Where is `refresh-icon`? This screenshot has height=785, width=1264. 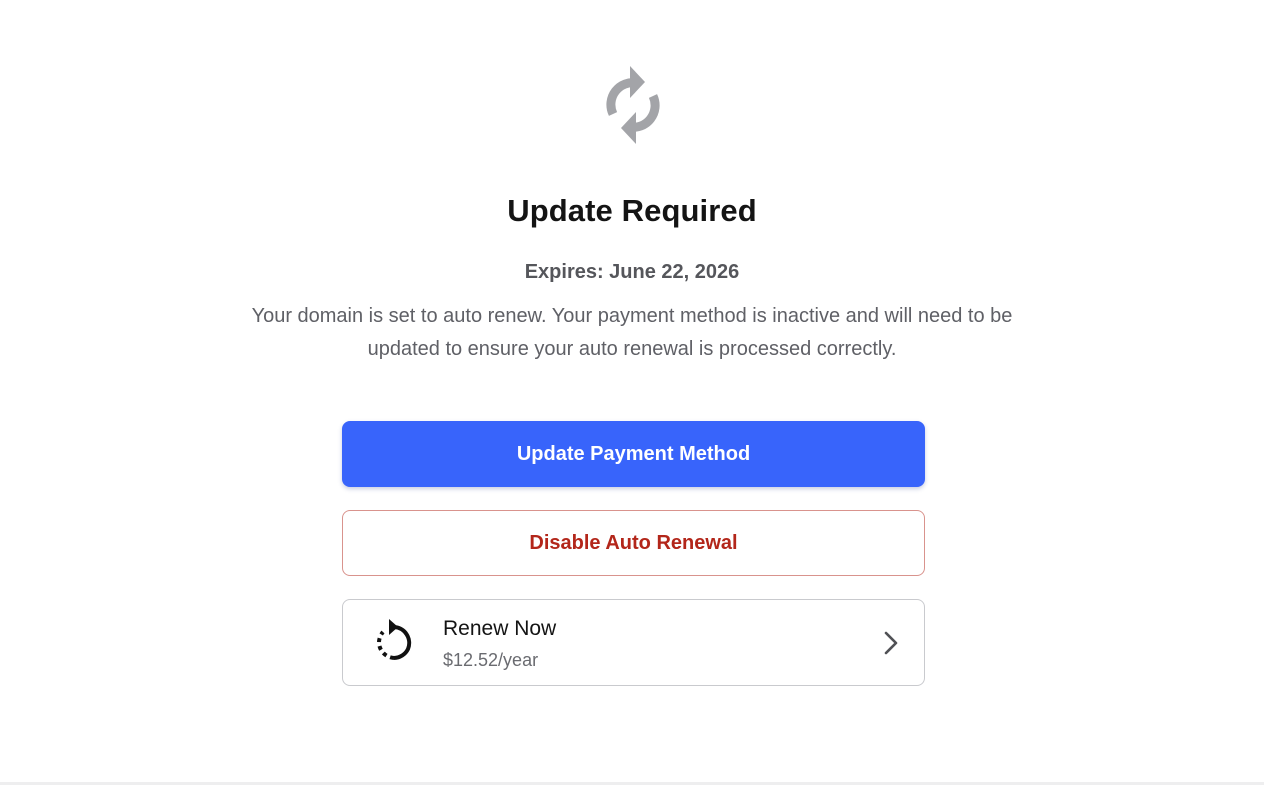 refresh-icon is located at coordinates (633, 105).